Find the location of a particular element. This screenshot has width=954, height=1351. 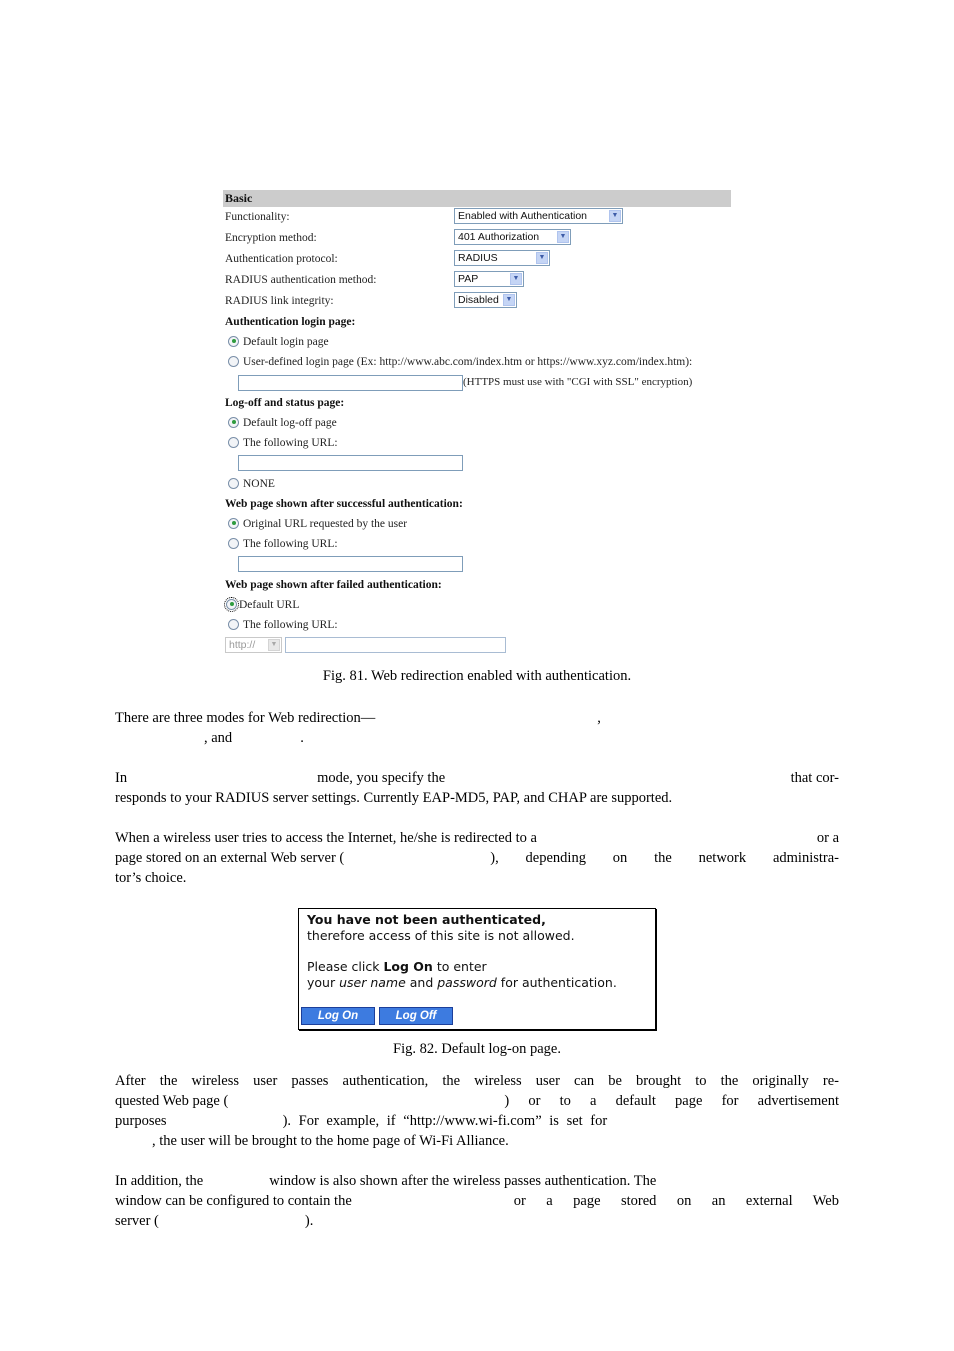

logoff-page-heading: Log-off and status page: is located at coordinates (285, 403).